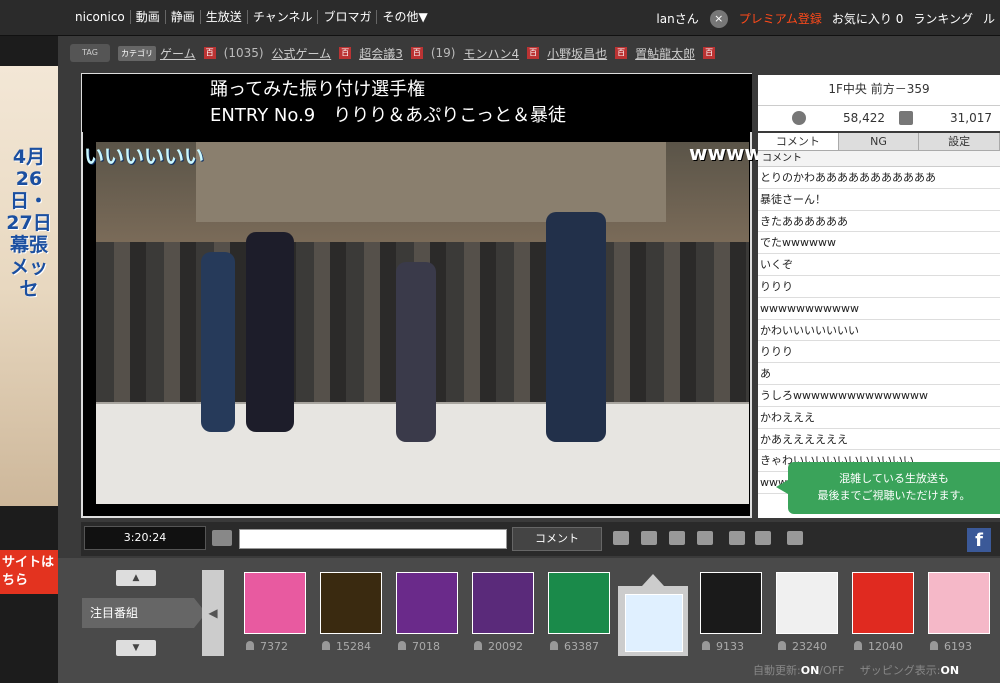 This screenshot has height=683, width=1000. I want to click on program-title-line2: ENTRY No.9 りりり＆あぷりこっと＆暴徒, so click(388, 115).